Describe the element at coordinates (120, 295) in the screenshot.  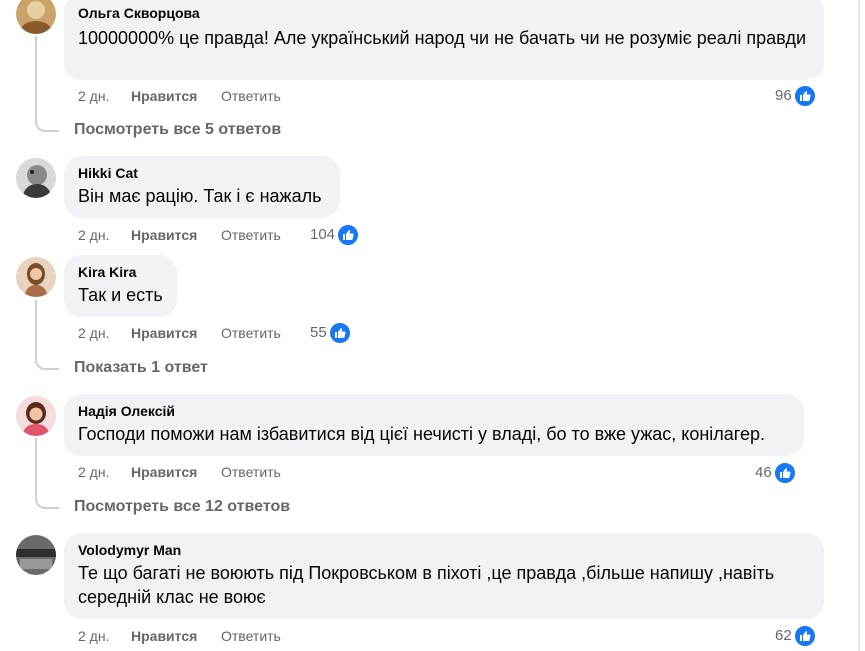
I see `comment-text: Так и есть` at that location.